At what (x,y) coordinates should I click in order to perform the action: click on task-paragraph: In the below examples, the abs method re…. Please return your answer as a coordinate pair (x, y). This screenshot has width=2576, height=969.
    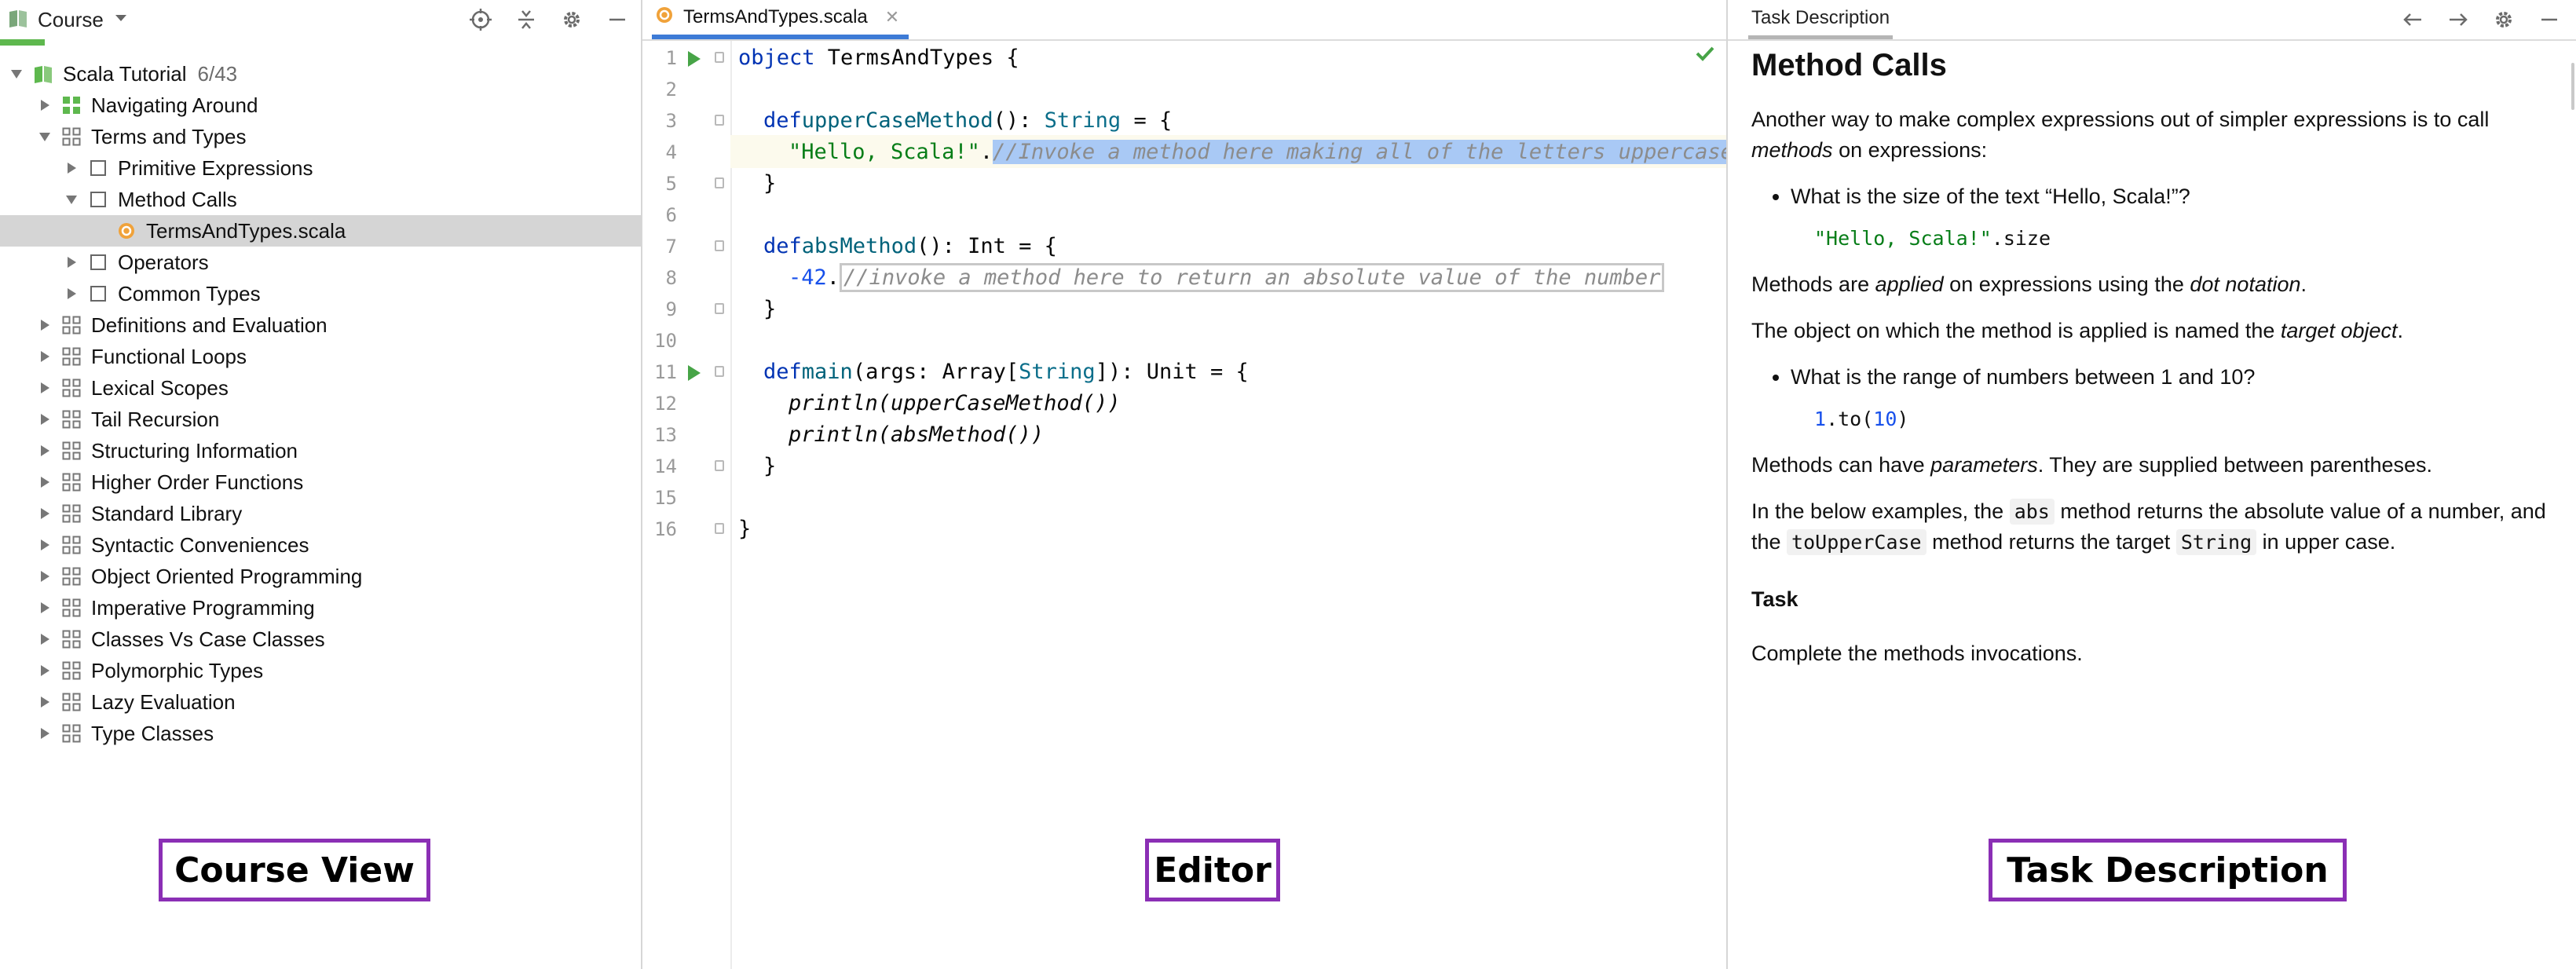
    Looking at the image, I should click on (2151, 527).